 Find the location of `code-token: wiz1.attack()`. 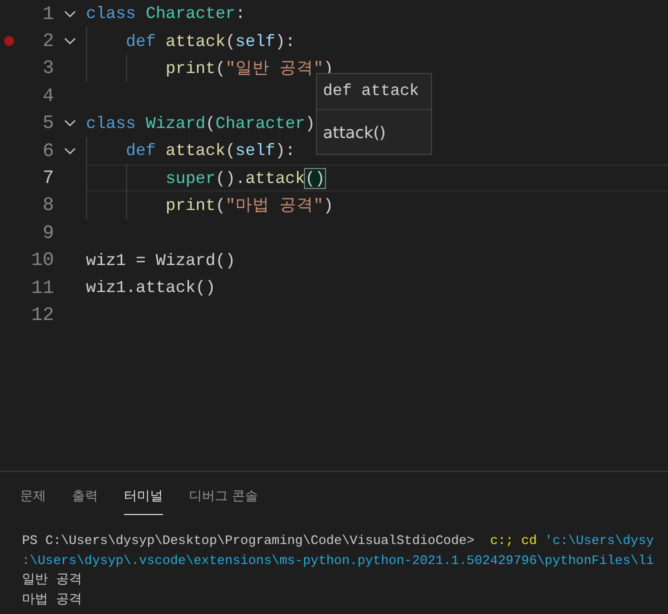

code-token: wiz1.attack() is located at coordinates (151, 288).